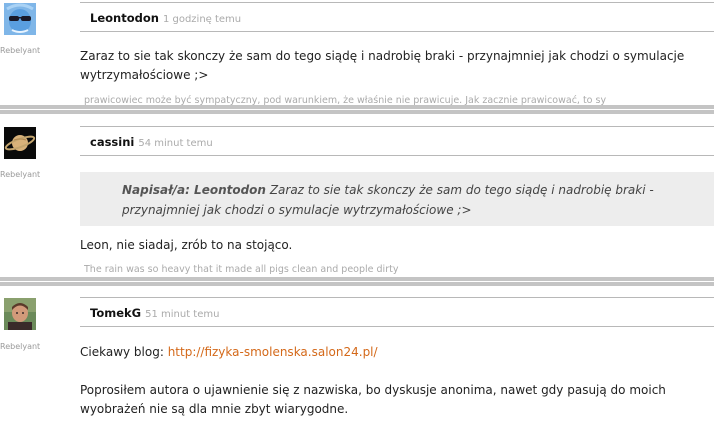  I want to click on timestamp: 1 godzinę temu, so click(202, 19).